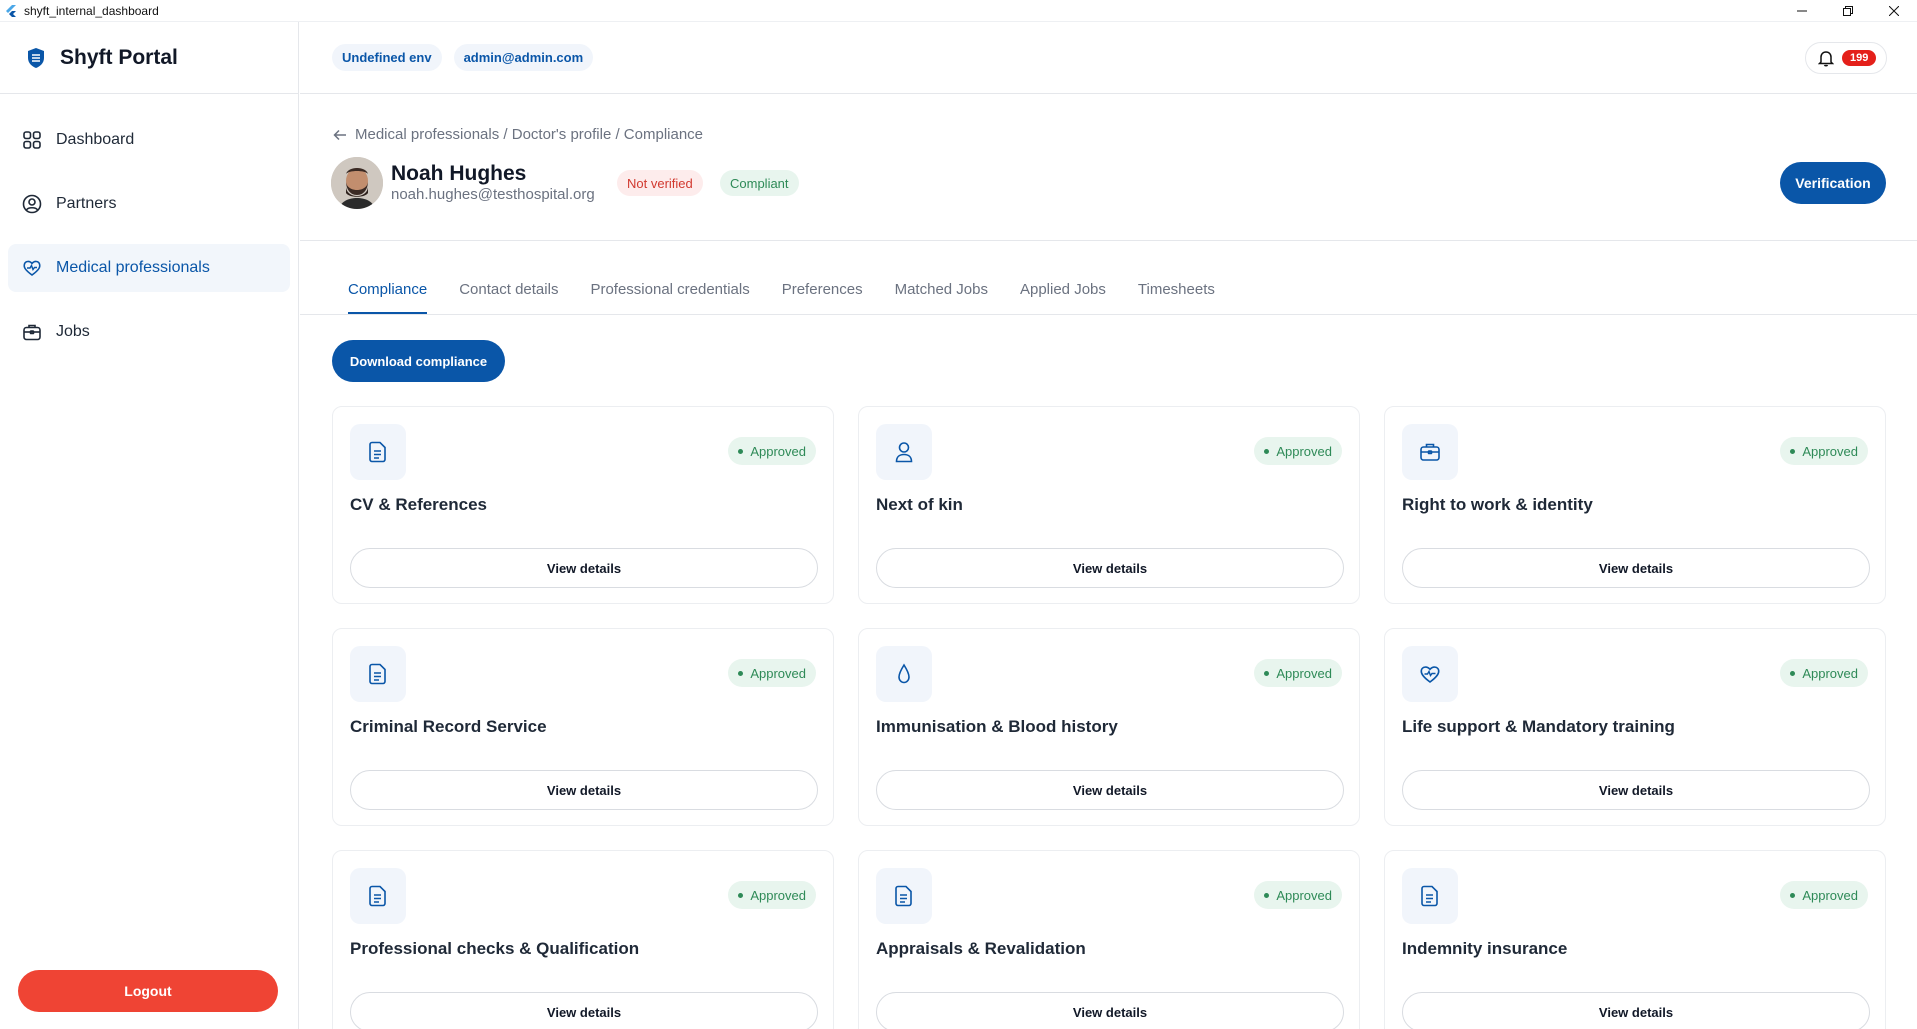 The width and height of the screenshot is (1917, 1029). What do you see at coordinates (119, 57) in the screenshot?
I see `brand-name: Shyft Portal` at bounding box center [119, 57].